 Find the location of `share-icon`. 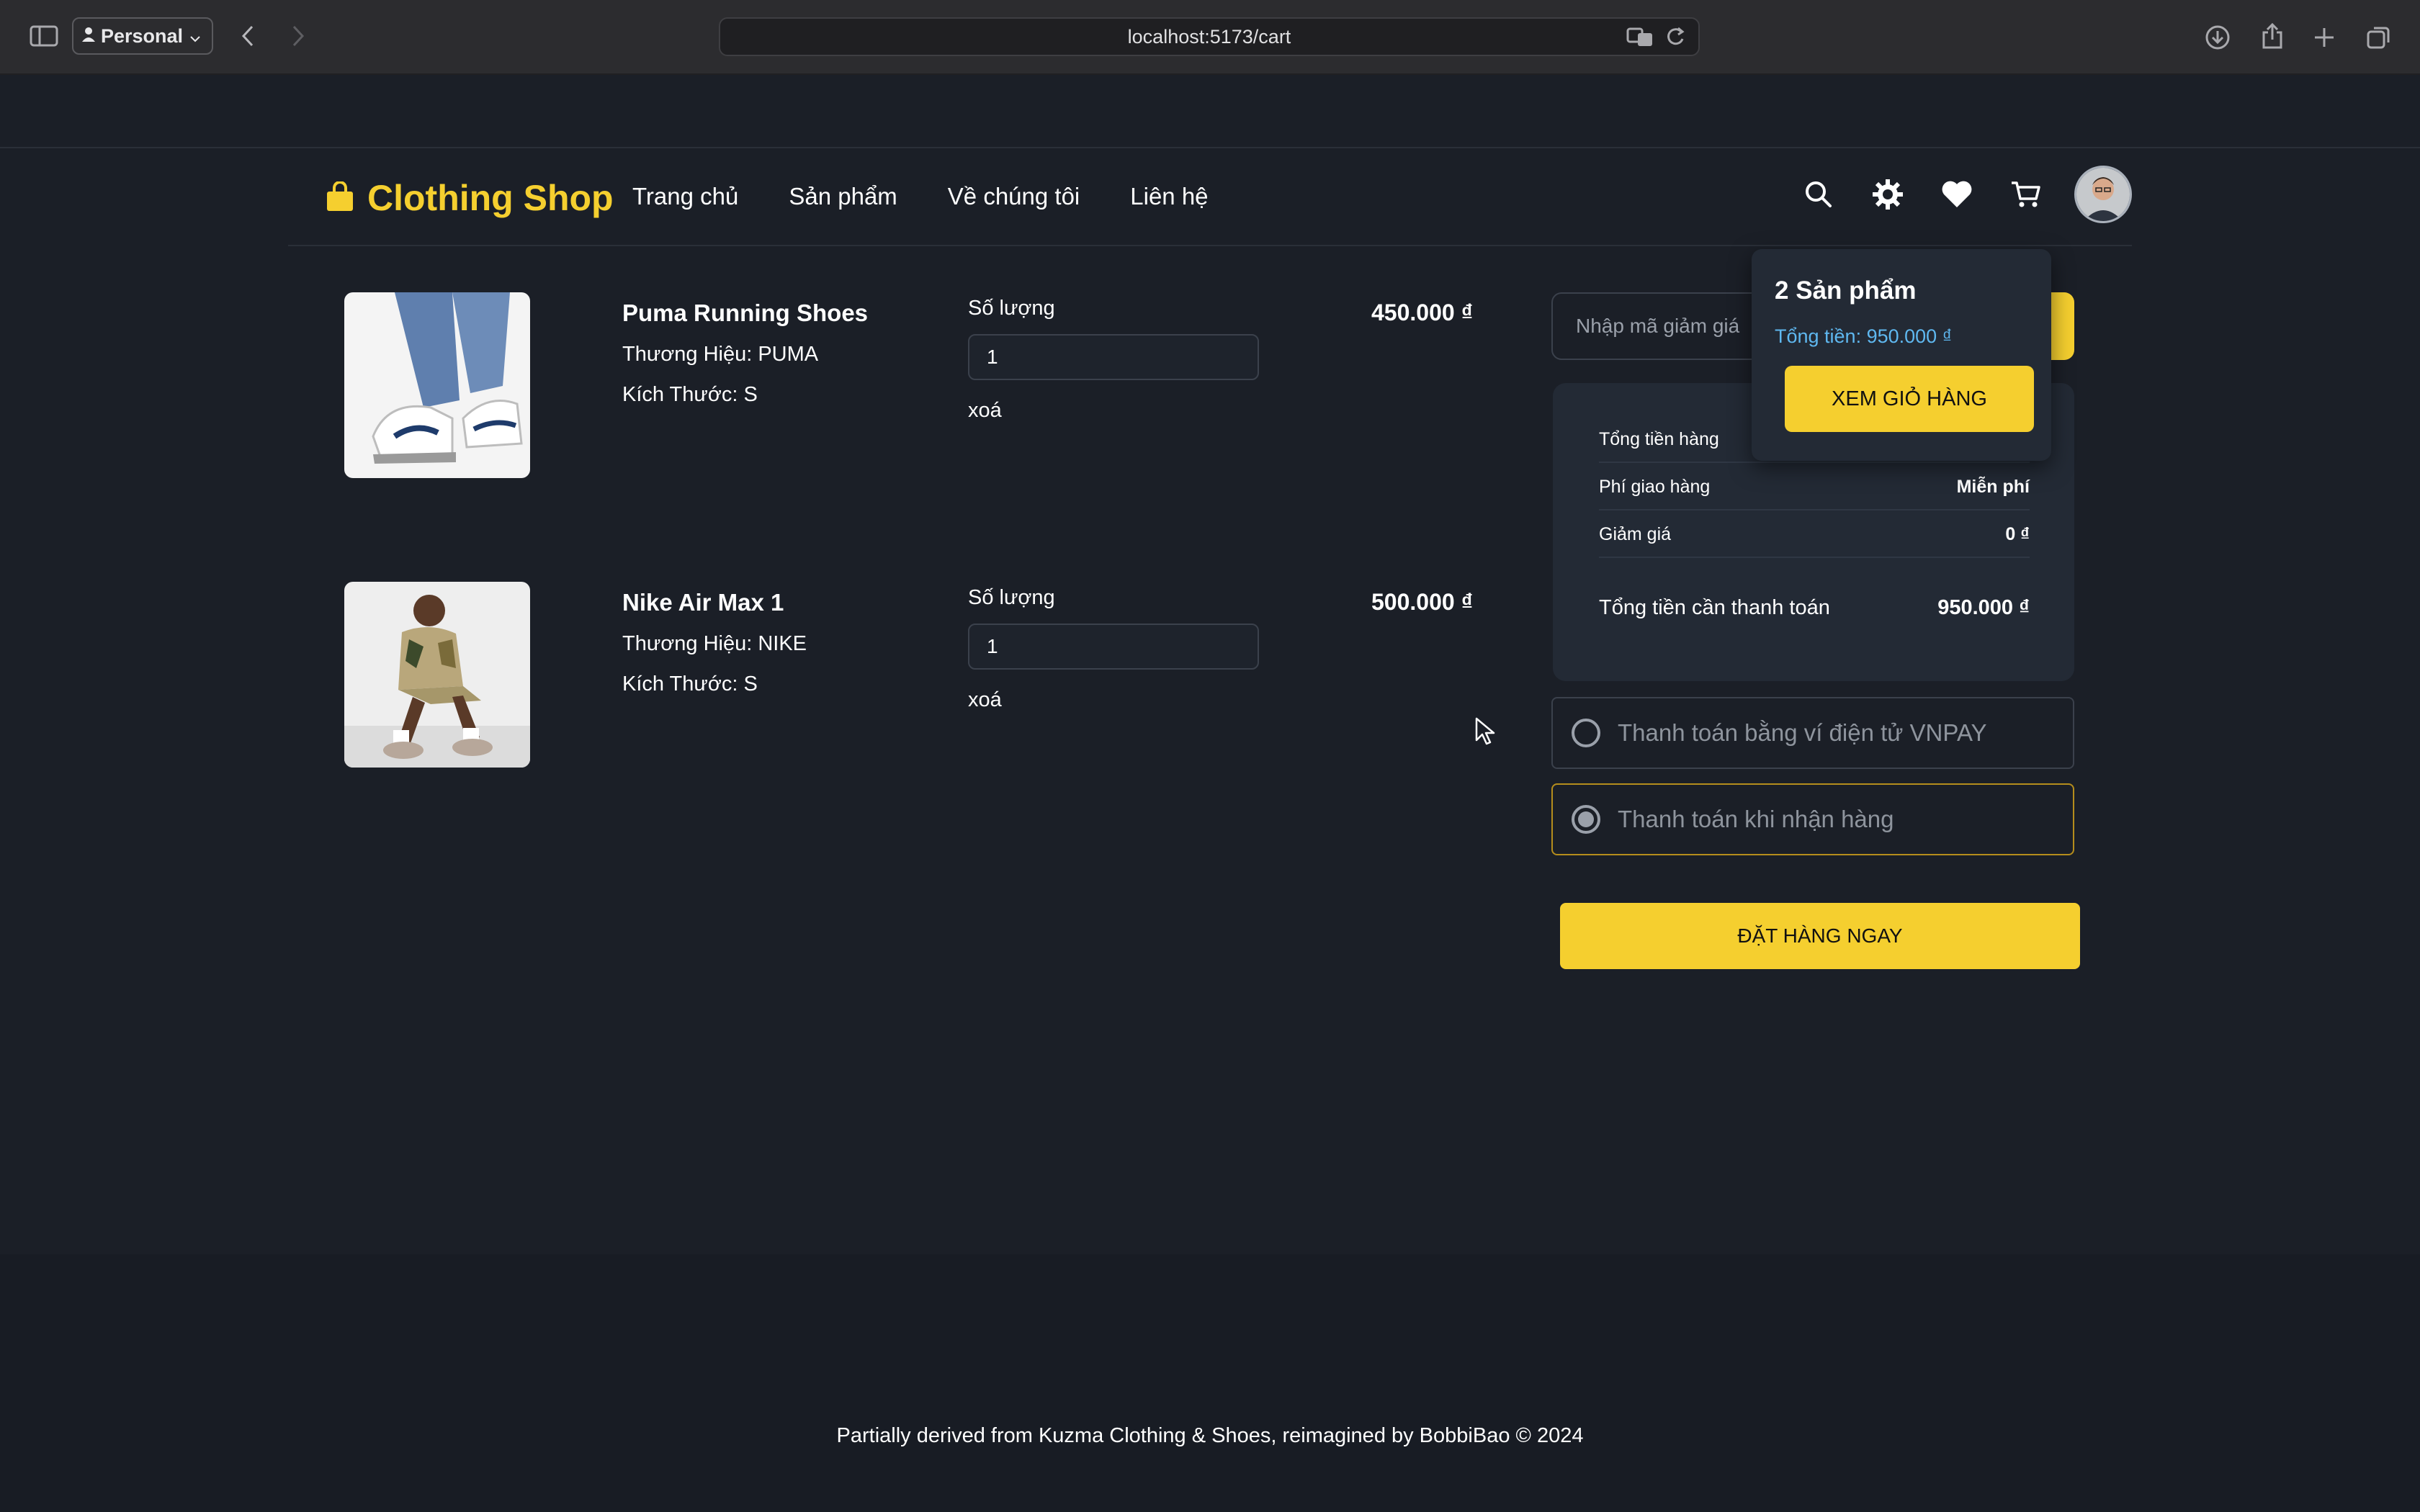

share-icon is located at coordinates (2272, 36).